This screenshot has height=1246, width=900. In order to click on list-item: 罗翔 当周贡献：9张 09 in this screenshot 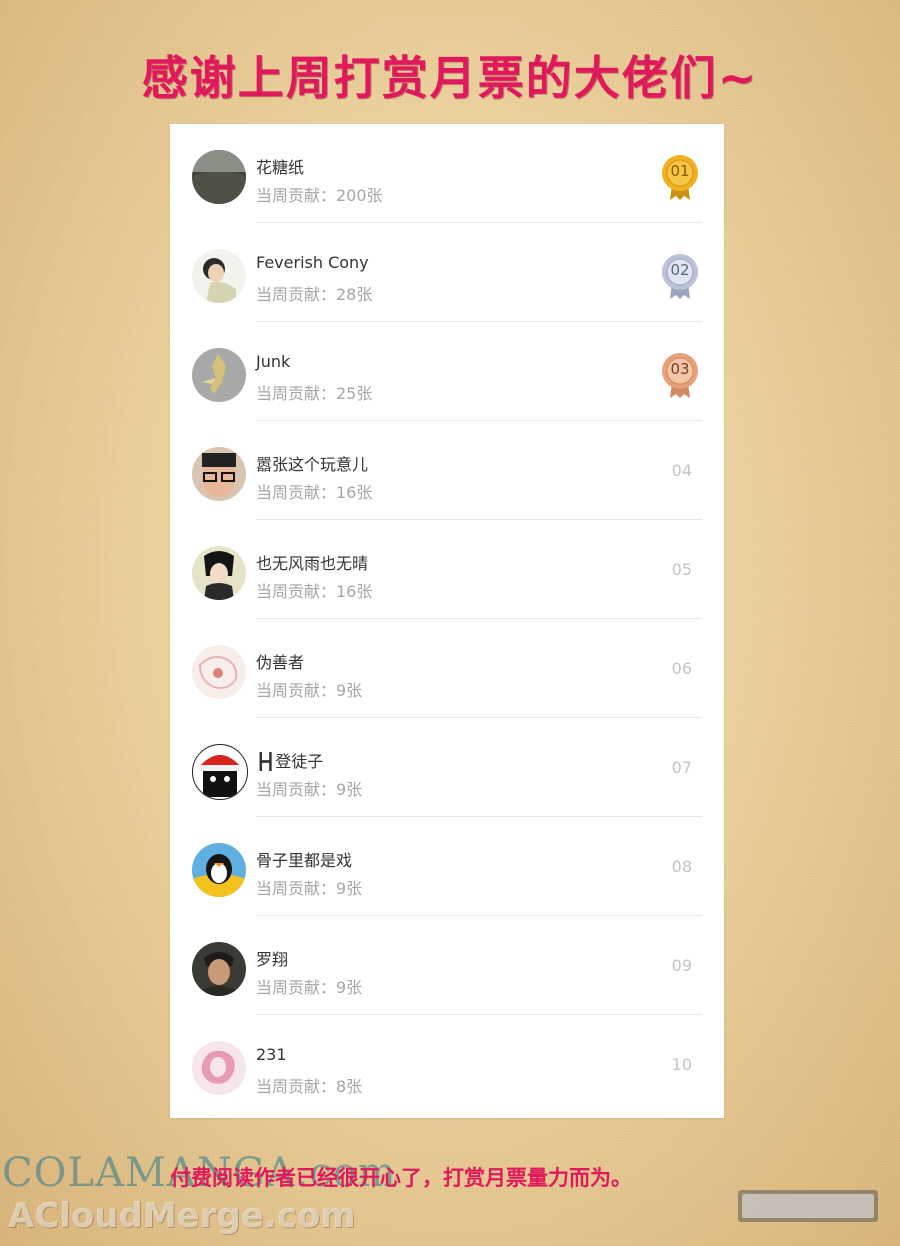, I will do `click(447, 965)`.